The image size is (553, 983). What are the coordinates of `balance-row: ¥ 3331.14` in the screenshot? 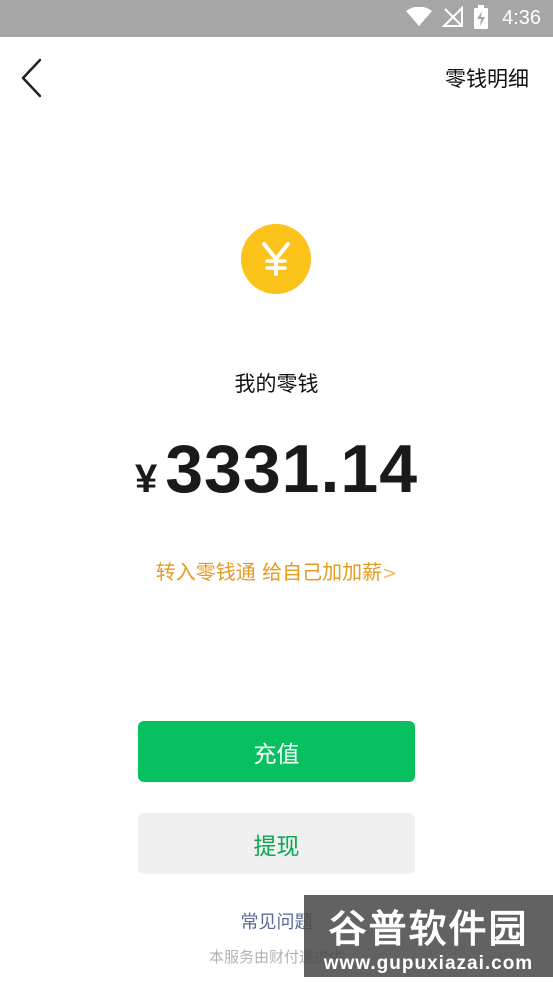 It's located at (276, 469).